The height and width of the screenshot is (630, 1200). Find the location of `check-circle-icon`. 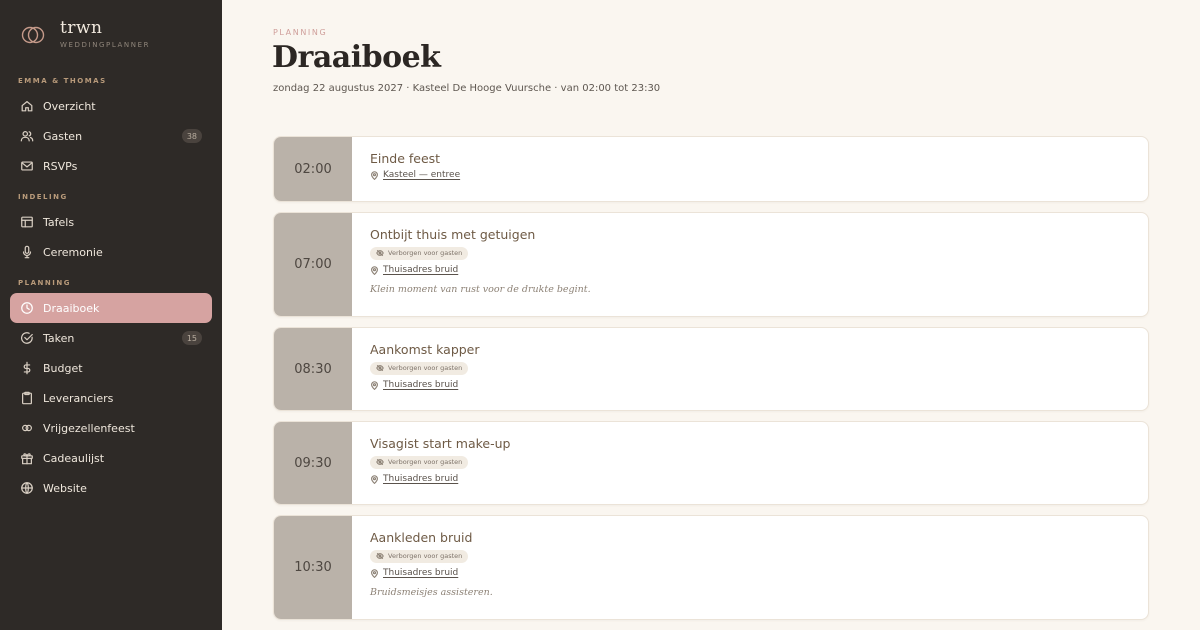

check-circle-icon is located at coordinates (27, 338).